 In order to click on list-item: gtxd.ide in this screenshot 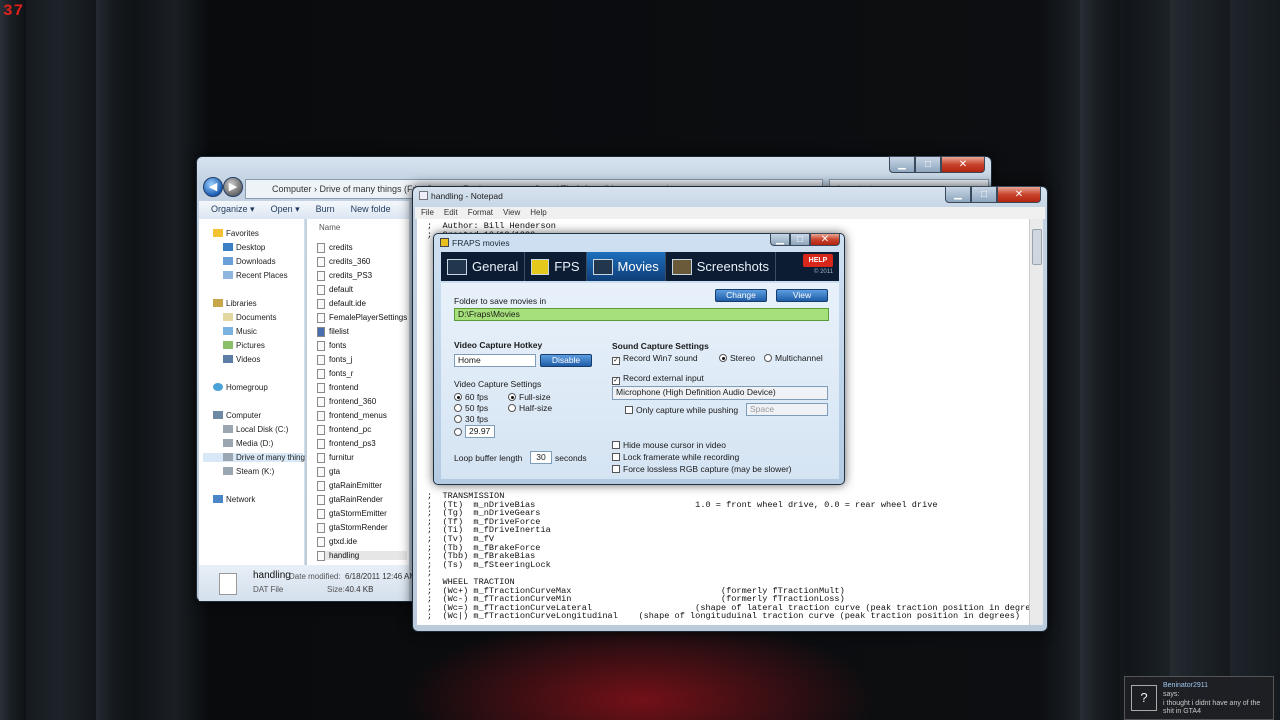, I will do `click(337, 542)`.